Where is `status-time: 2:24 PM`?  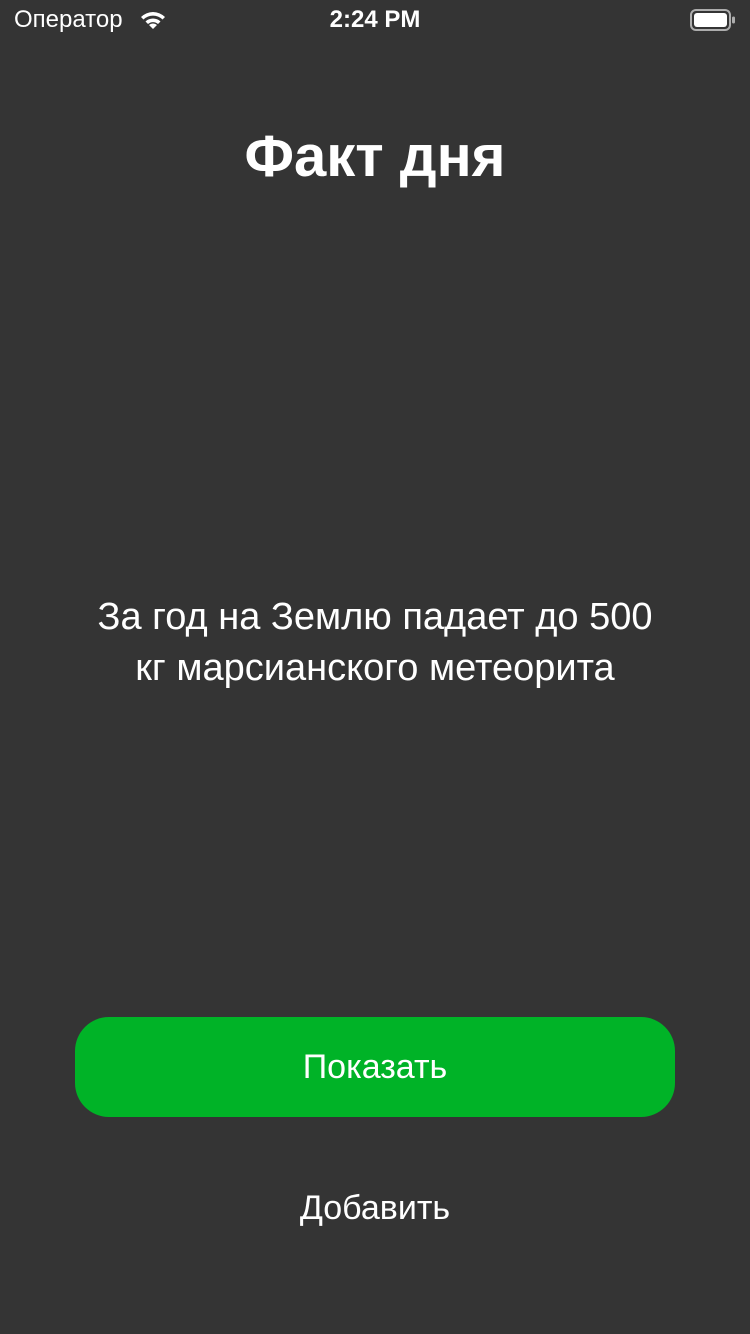 status-time: 2:24 PM is located at coordinates (375, 19).